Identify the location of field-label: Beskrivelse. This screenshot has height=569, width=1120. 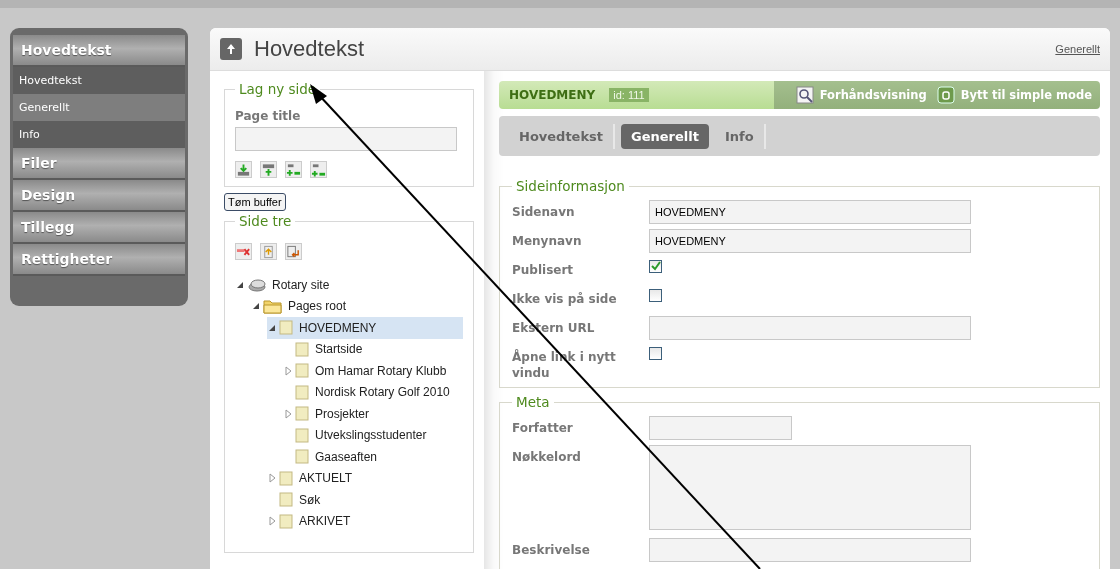
(551, 550).